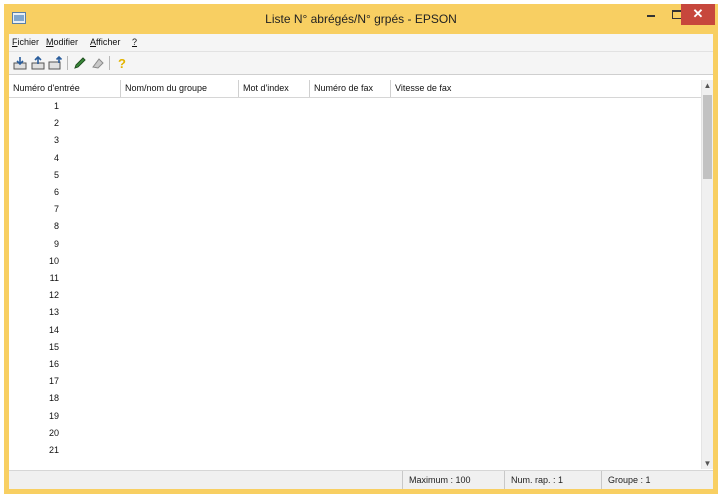 The height and width of the screenshot is (500, 722). Describe the element at coordinates (34, 416) in the screenshot. I see `table-row: 19` at that location.